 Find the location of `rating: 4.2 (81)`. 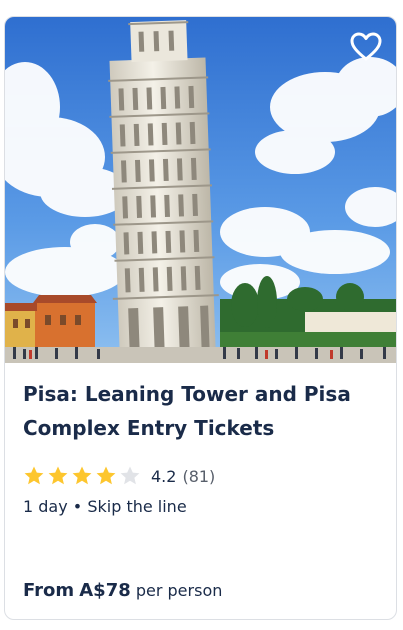

rating: 4.2 (81) is located at coordinates (119, 476).